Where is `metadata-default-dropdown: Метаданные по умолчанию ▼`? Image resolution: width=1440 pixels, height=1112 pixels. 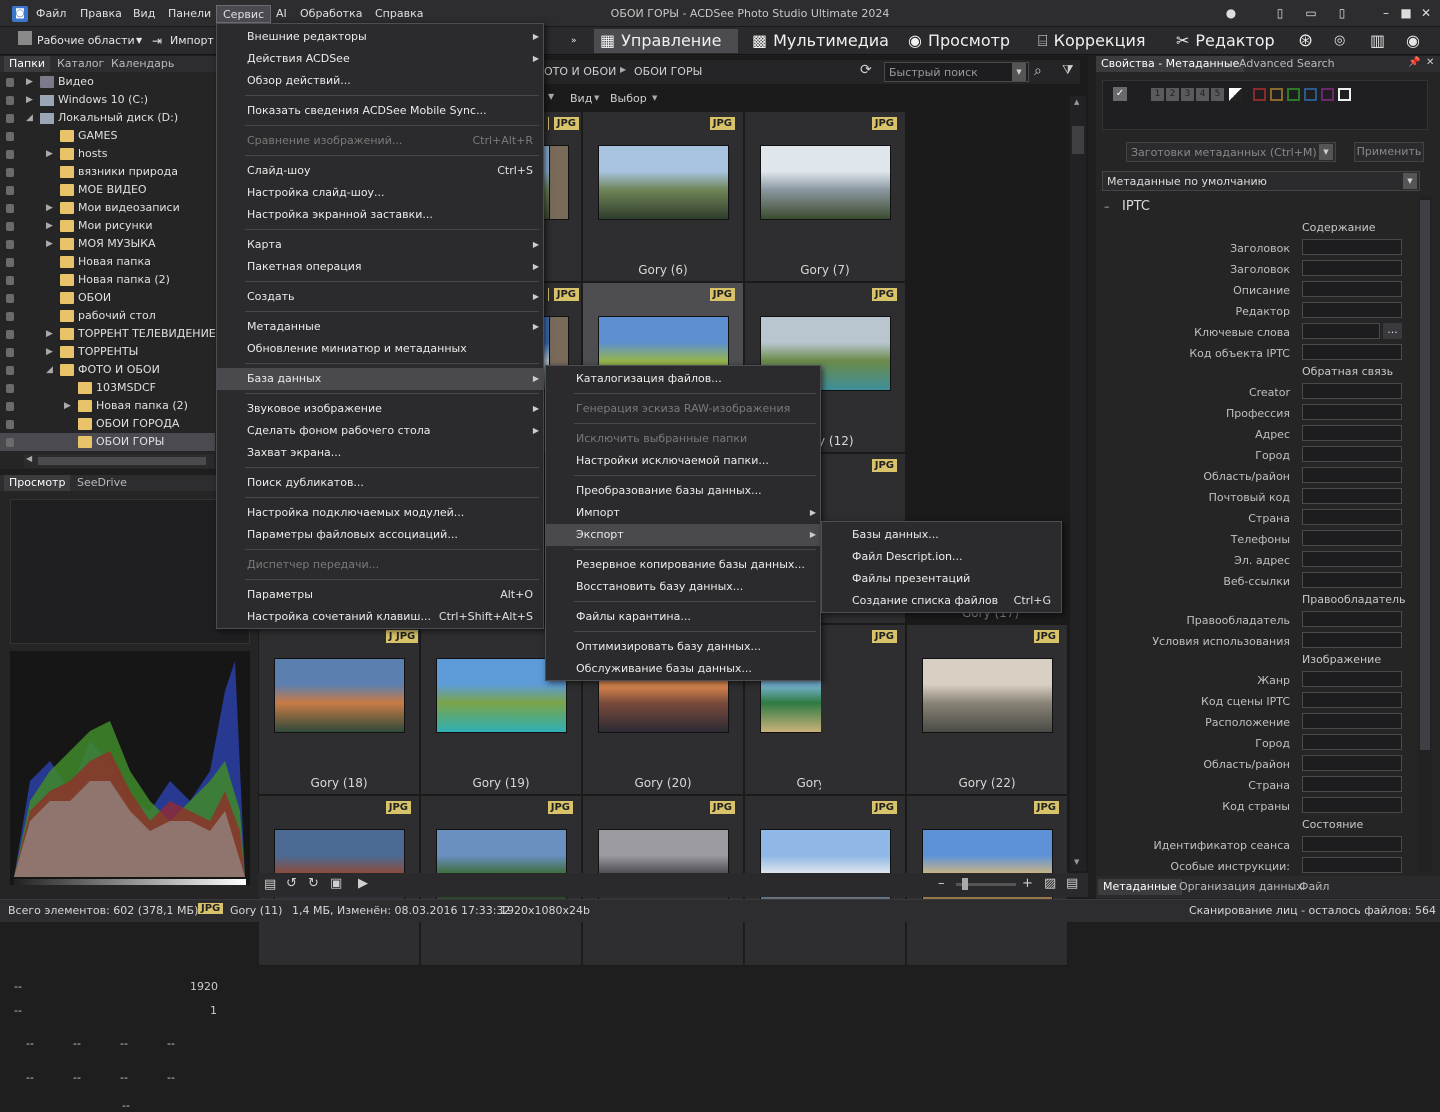 metadata-default-dropdown: Метаданные по умолчанию ▼ is located at coordinates (1261, 181).